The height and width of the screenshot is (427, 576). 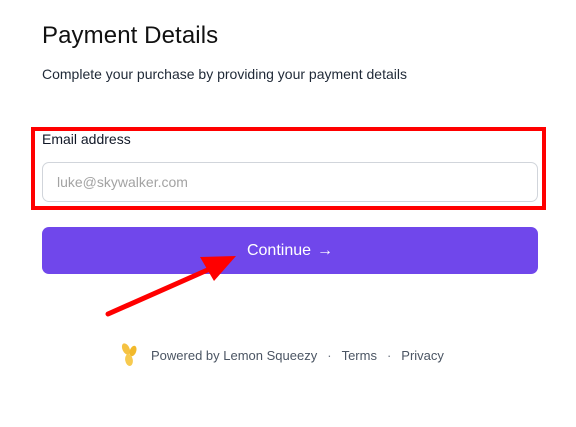 What do you see at coordinates (130, 35) in the screenshot?
I see `page-title: Payment Details` at bounding box center [130, 35].